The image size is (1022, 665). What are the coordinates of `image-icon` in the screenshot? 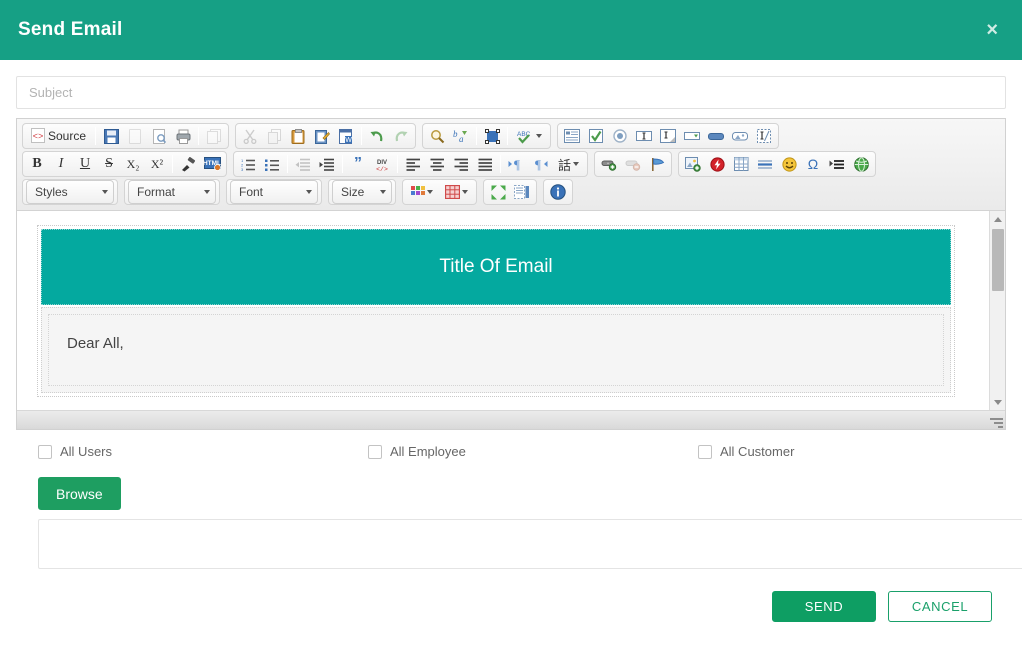 It's located at (693, 164).